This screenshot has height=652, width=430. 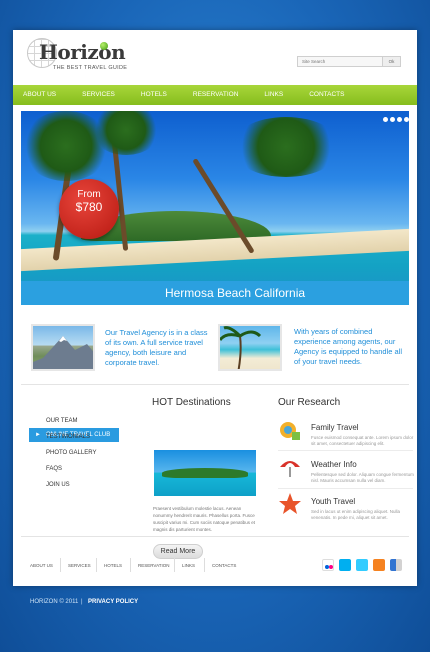 I want to click on island-shape, so click(x=205, y=473).